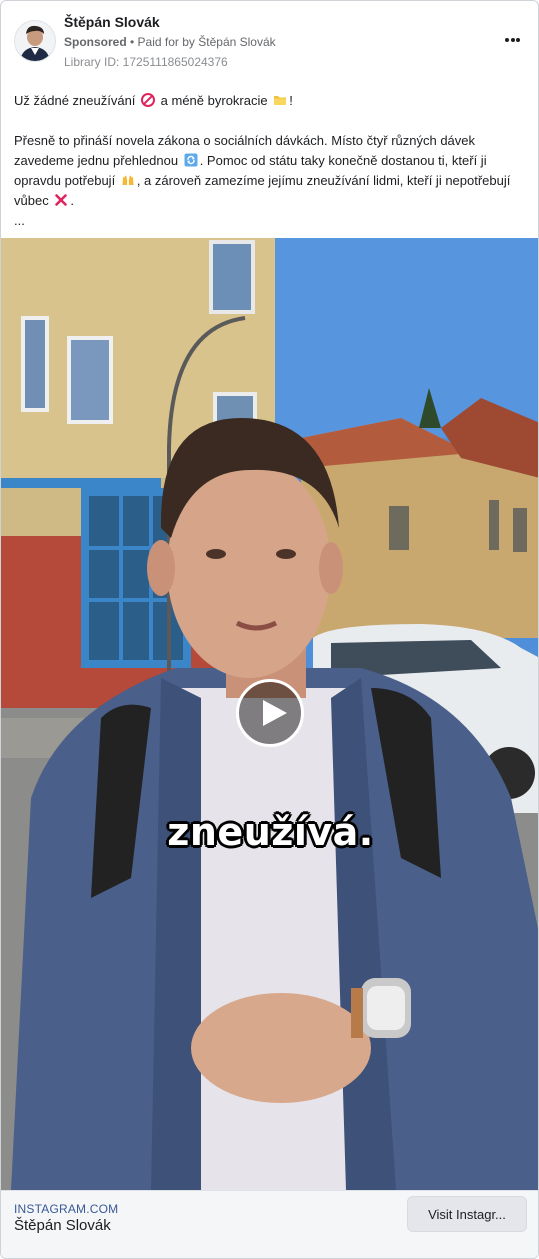 The image size is (539, 1259). I want to click on link-domain: INSTAGRAM.COM, so click(66, 1209).